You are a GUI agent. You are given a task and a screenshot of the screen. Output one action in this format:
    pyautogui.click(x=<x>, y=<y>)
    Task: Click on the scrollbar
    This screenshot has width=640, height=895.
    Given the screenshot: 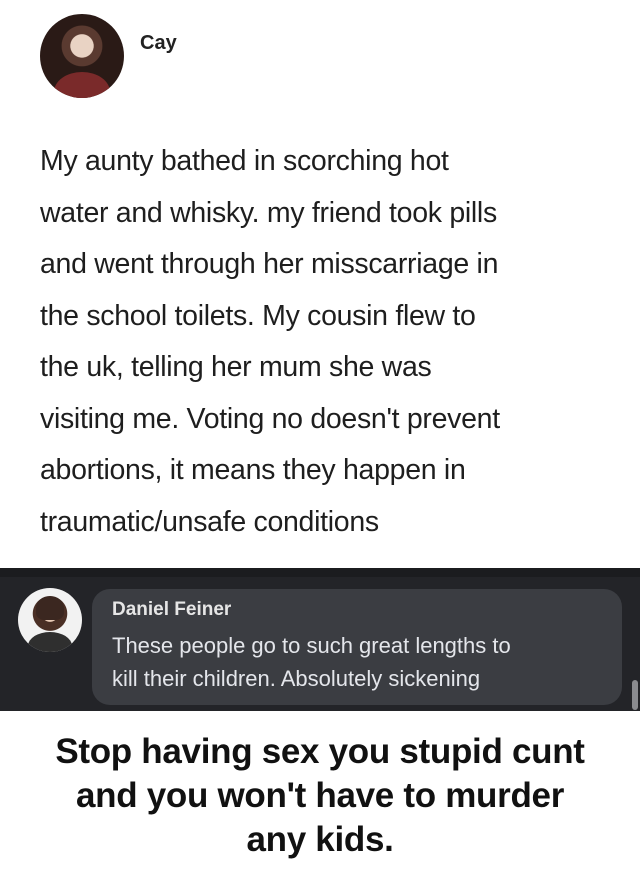 What is the action you would take?
    pyautogui.click(x=635, y=695)
    